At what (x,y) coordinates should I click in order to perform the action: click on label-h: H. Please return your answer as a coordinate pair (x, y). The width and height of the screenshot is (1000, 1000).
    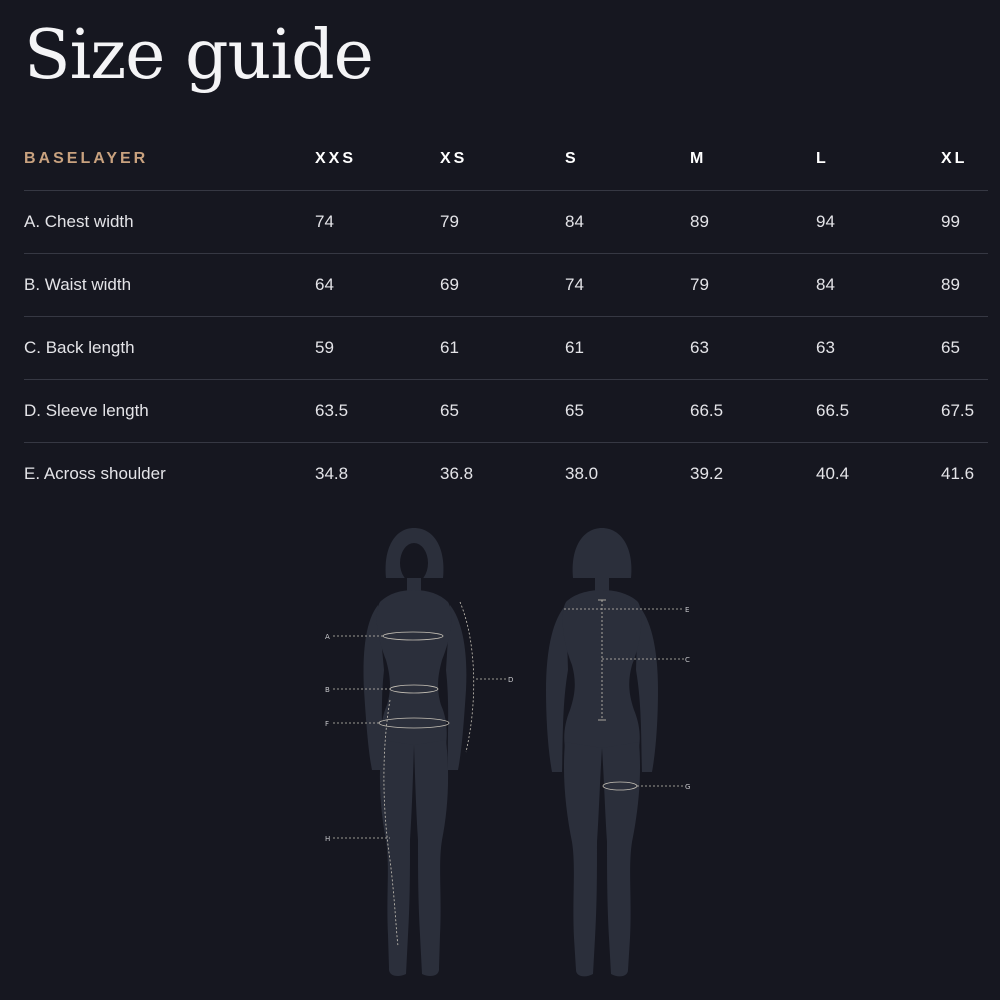
    Looking at the image, I should click on (327, 839).